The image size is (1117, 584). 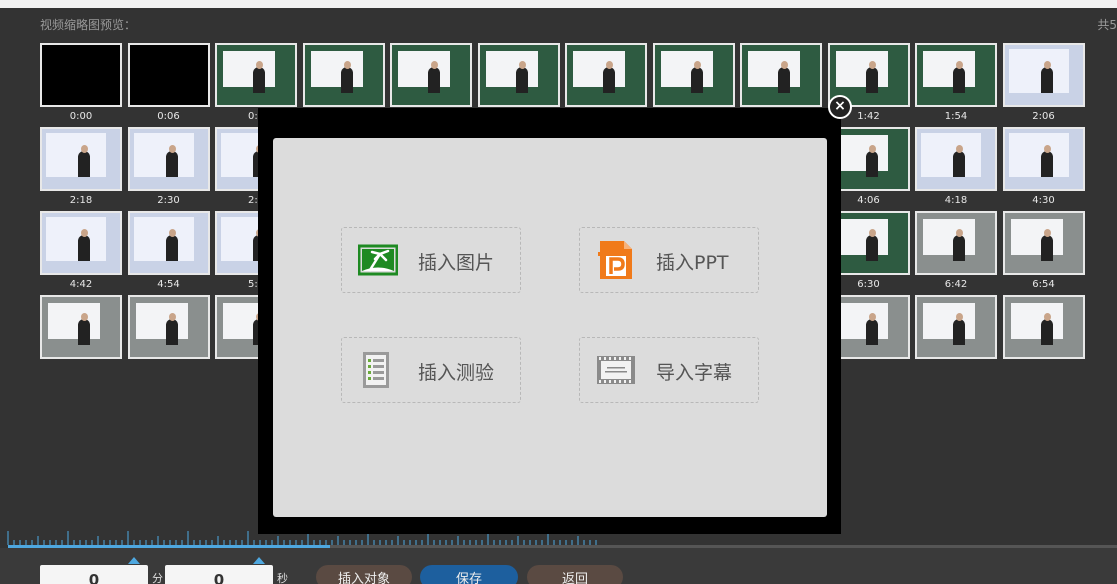 I want to click on thumbnail-preview-title: 视频缩略图预览：, so click(x=88, y=25).